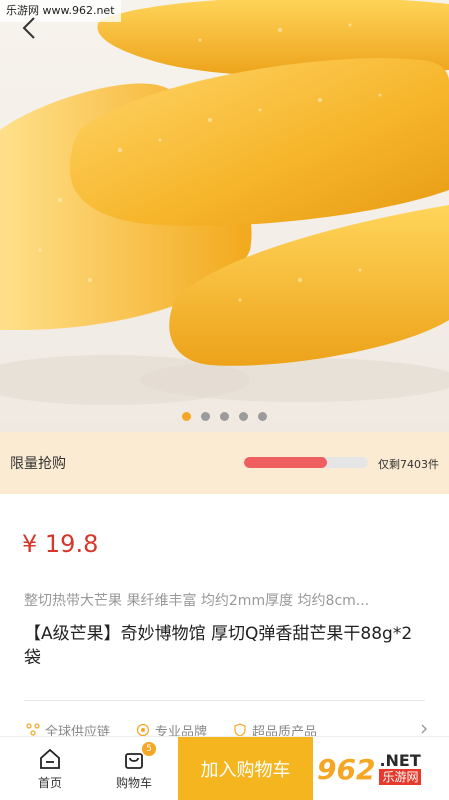 This screenshot has height=800, width=449. I want to click on product-title: 【A级芒果】奇妙博物馆 厚切Q弹香甜芒果干88g*2袋, so click(218, 646).